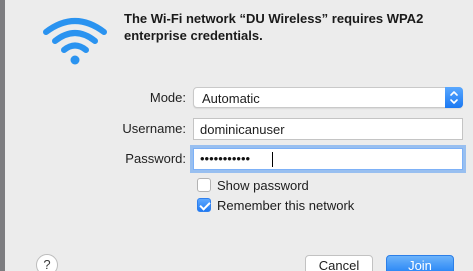 Image resolution: width=473 pixels, height=271 pixels. I want to click on username-input, so click(328, 129).